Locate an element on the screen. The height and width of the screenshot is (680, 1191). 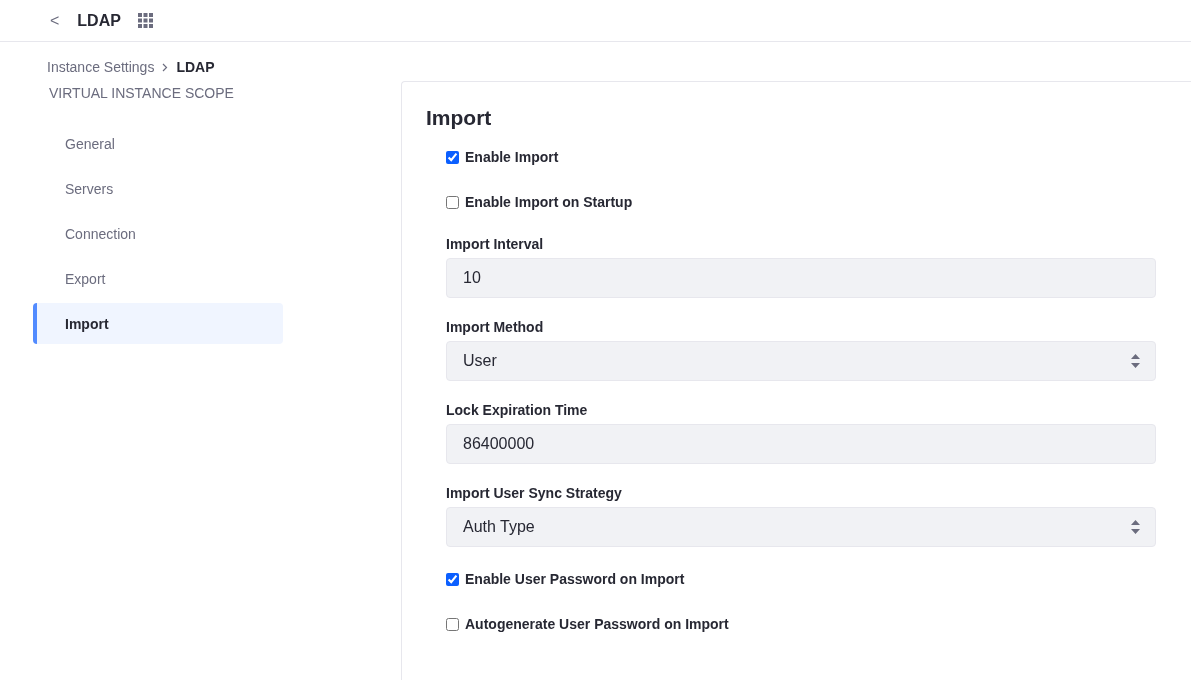
breadcrumb-current: LDAP is located at coordinates (195, 67).